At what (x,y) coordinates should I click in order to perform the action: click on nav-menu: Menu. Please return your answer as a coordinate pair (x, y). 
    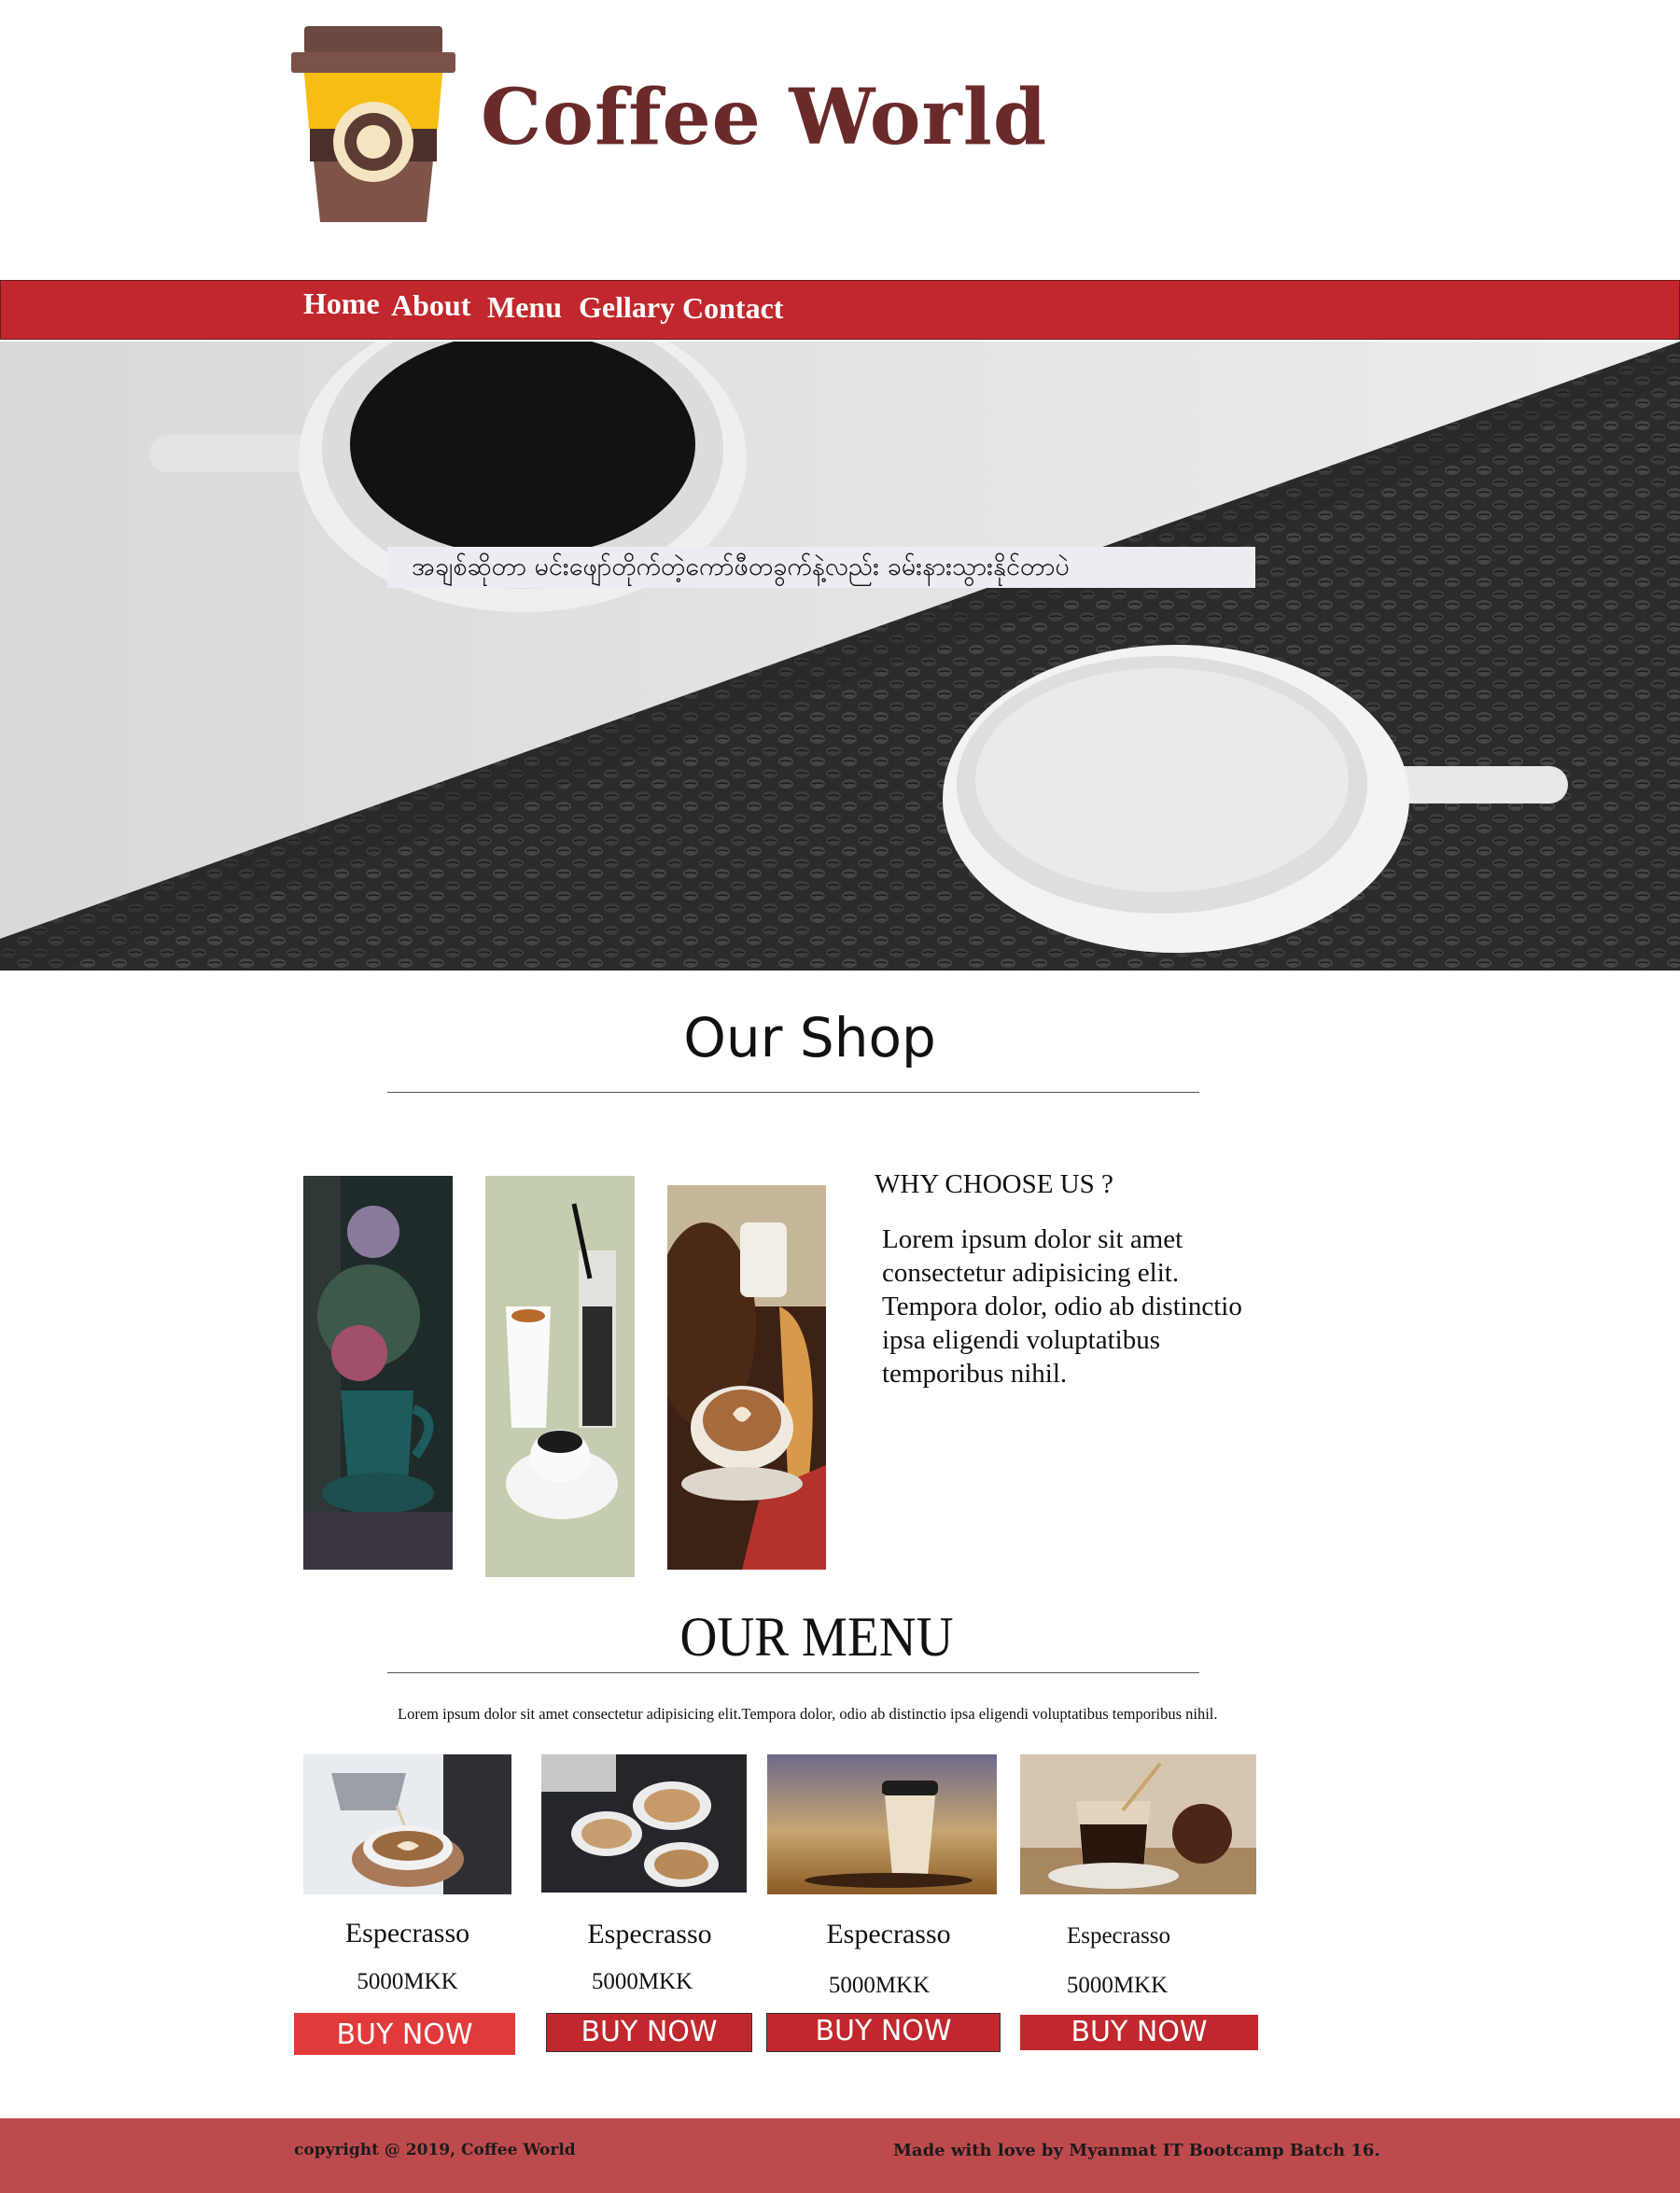
    Looking at the image, I should click on (524, 307).